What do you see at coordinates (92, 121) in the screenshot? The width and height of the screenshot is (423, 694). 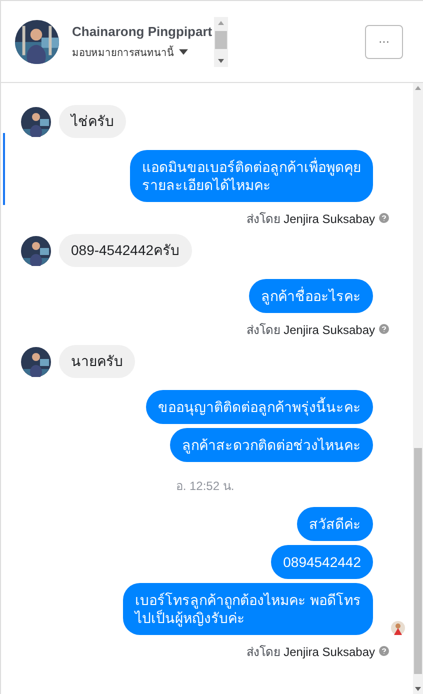 I see `incoming-message: ไช่ครับ` at bounding box center [92, 121].